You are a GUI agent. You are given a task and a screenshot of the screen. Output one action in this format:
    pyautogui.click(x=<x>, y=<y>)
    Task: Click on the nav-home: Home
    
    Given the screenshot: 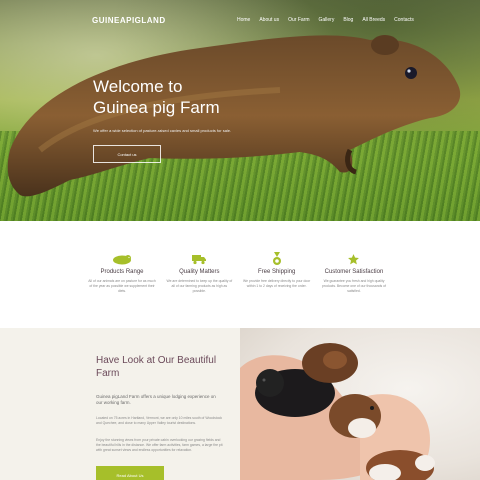 What is the action you would take?
    pyautogui.click(x=243, y=20)
    